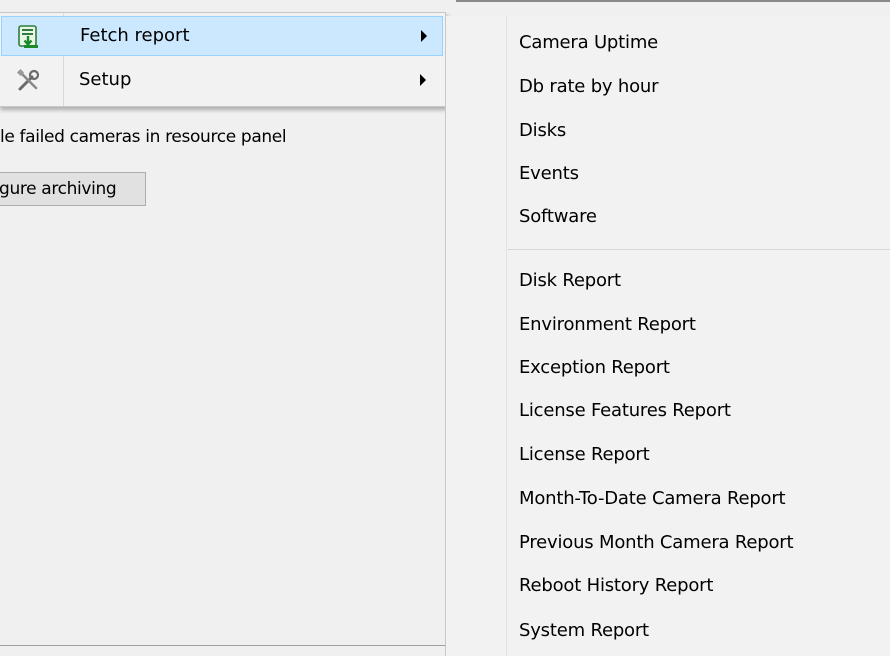  I want to click on failed-cameras-checkbox-label: le failed cameras in resource panel, so click(143, 137).